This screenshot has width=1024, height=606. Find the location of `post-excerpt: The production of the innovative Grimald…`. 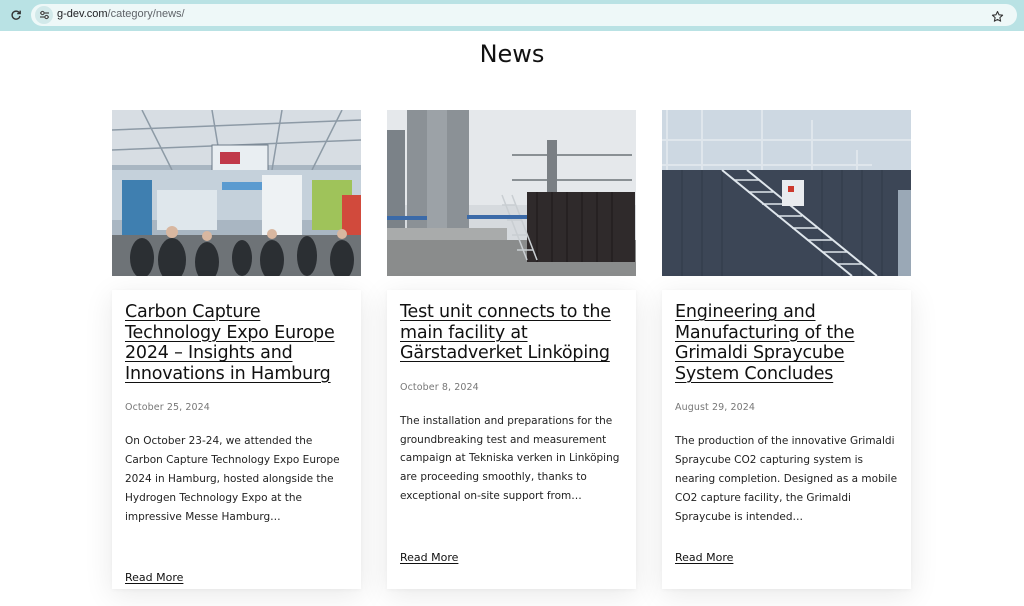

post-excerpt: The production of the innovative Grimald… is located at coordinates (786, 479).